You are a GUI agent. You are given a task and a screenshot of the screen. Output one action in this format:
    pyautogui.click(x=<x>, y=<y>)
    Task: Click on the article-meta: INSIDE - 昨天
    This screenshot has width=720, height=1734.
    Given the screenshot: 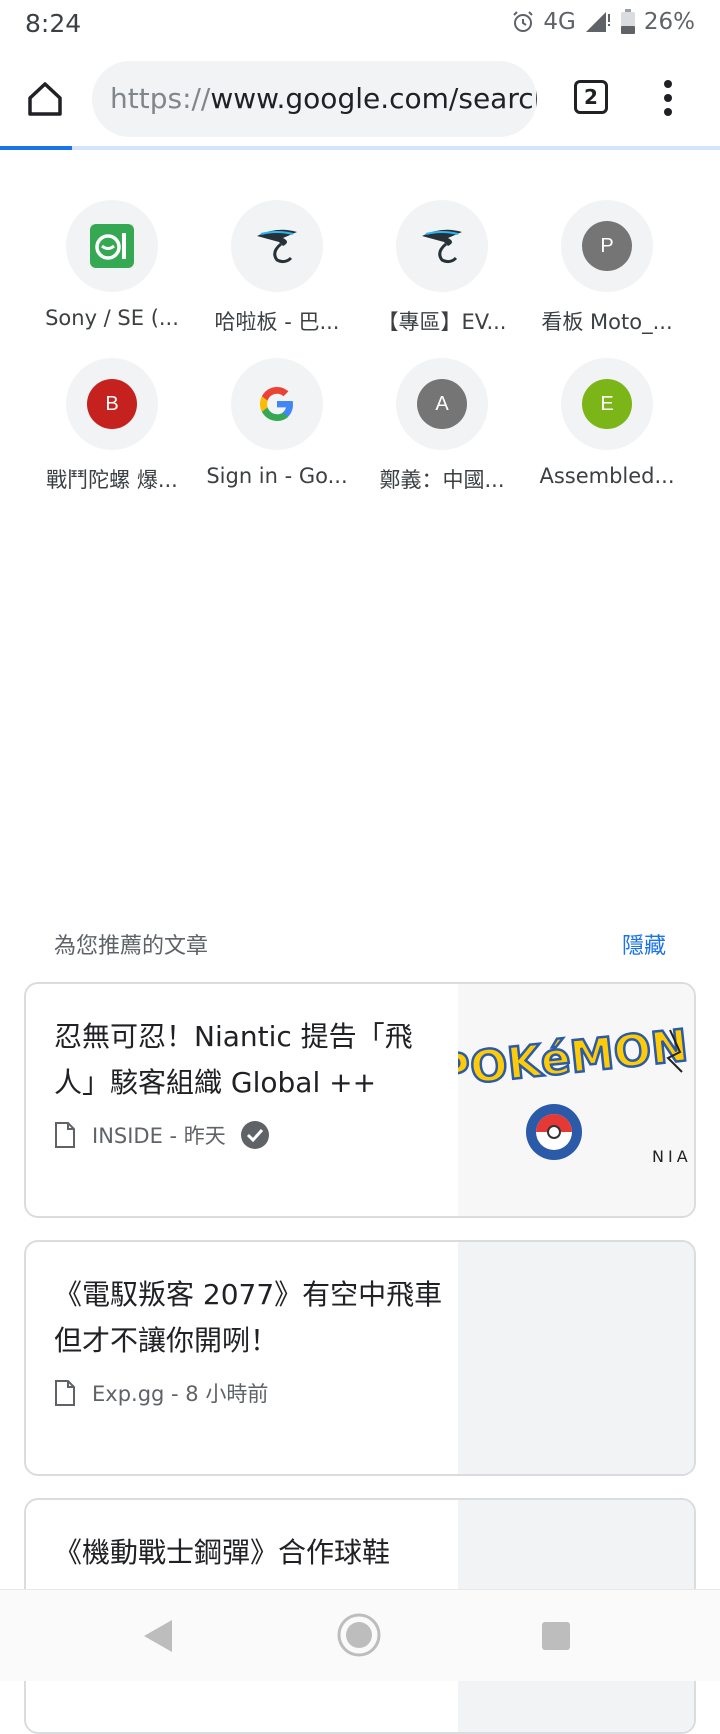 What is the action you would take?
    pyautogui.click(x=254, y=1135)
    